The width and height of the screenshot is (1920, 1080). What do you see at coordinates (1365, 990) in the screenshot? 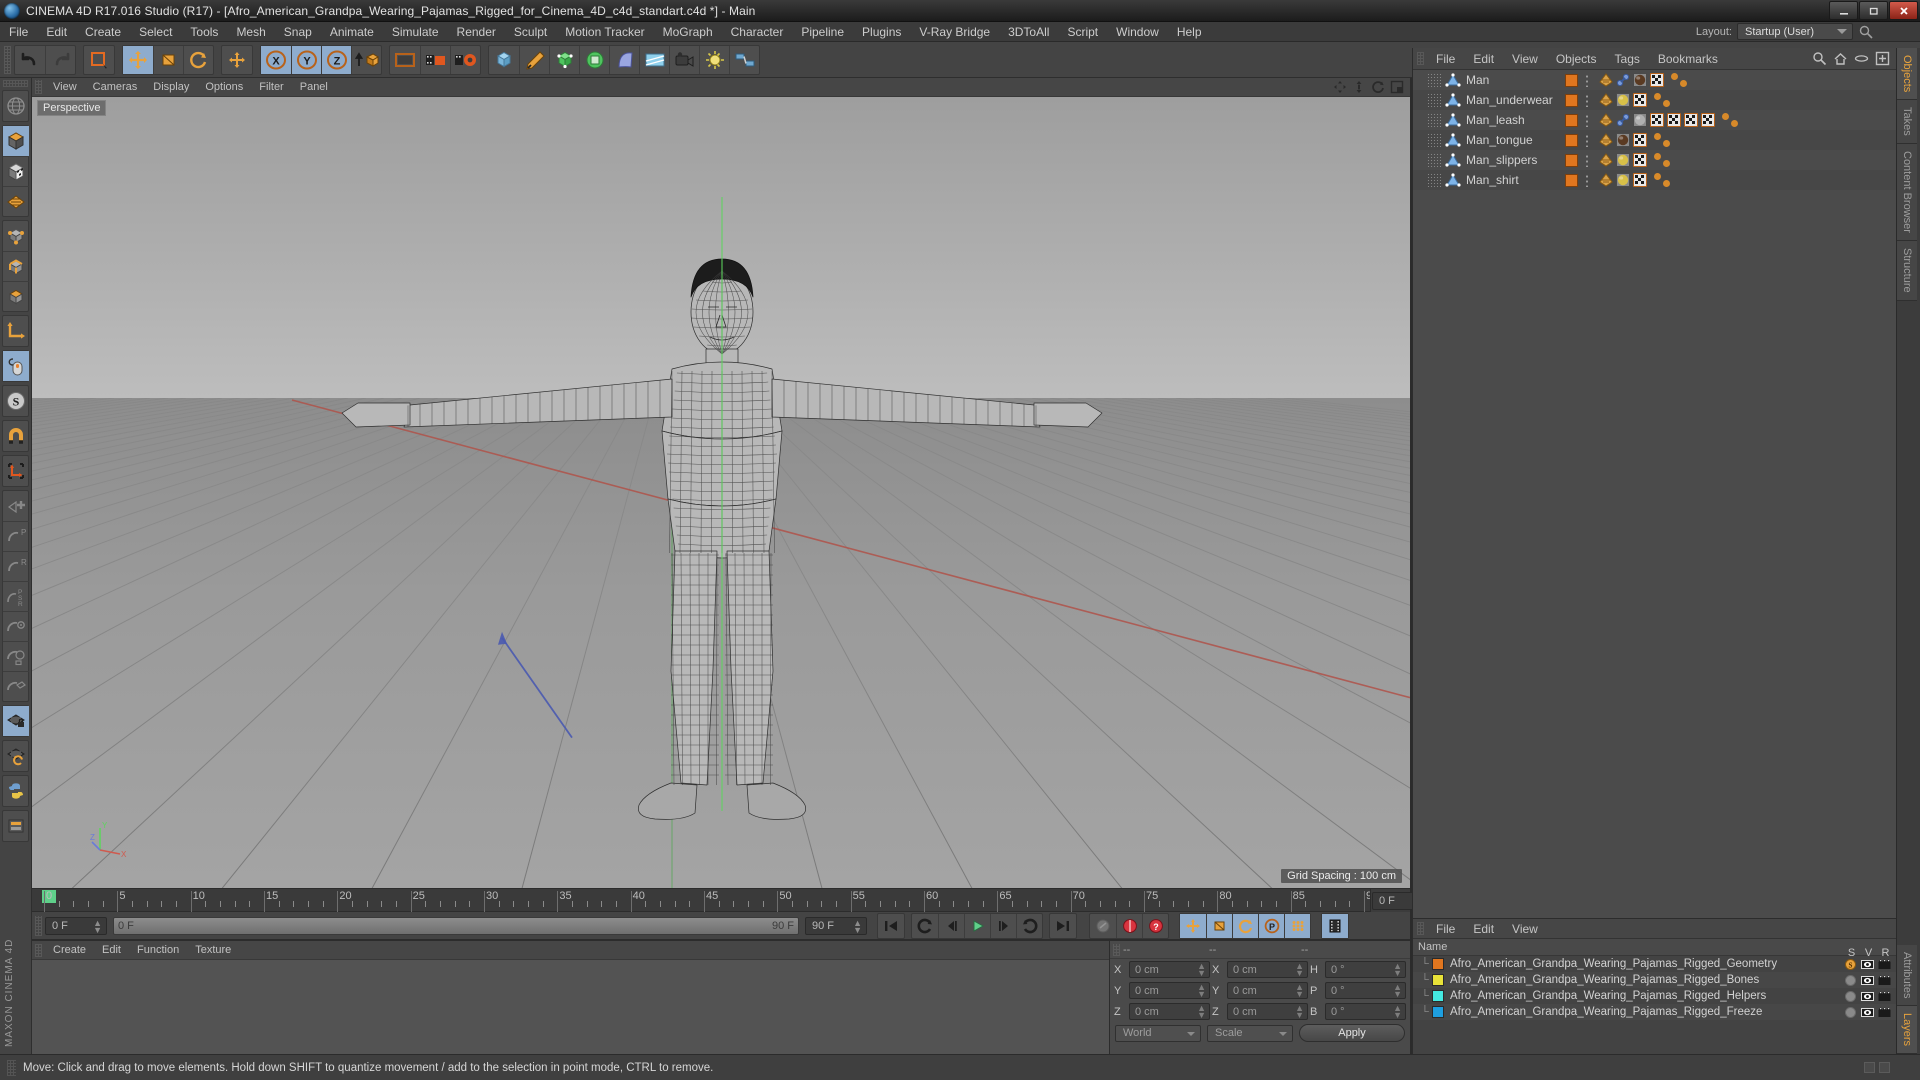
I see `coordinate-field-rotation-1: 0 ° ▲ ▼` at bounding box center [1365, 990].